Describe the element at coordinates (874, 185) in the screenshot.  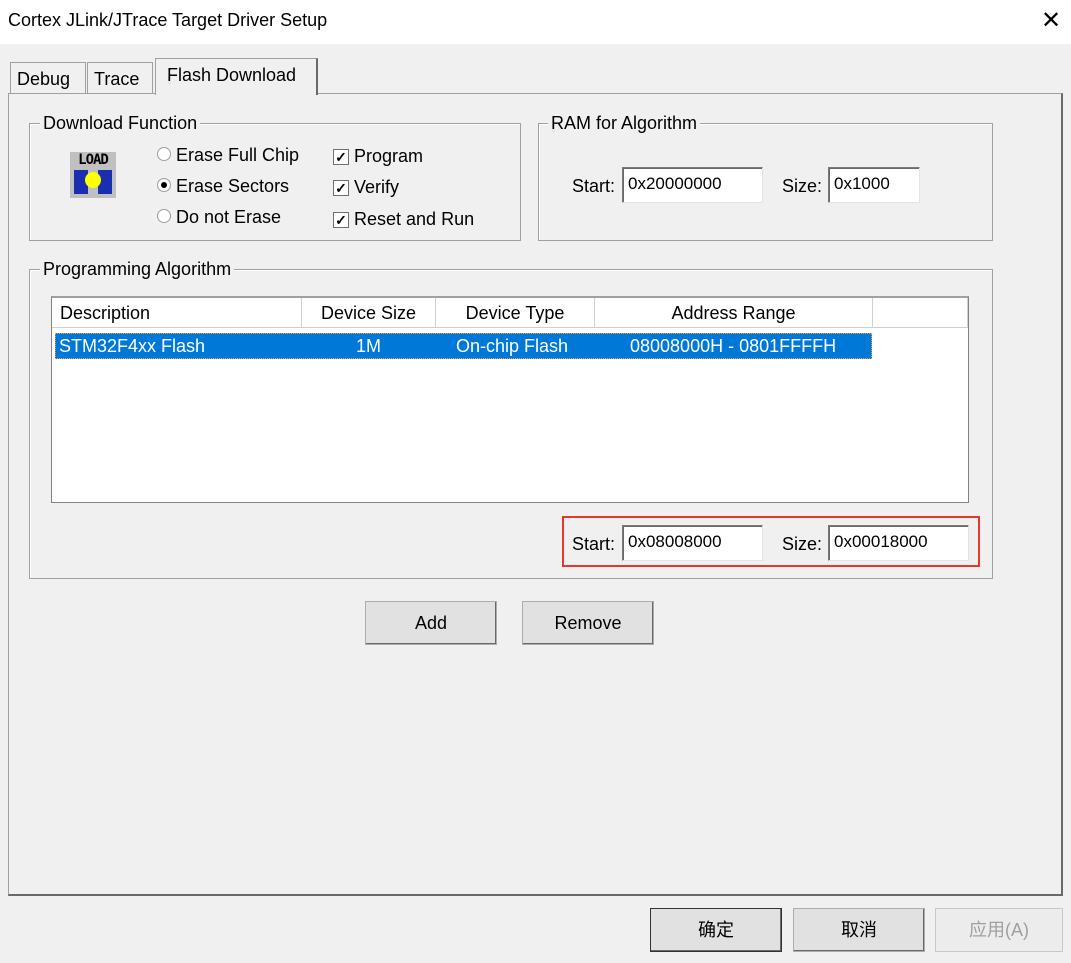
I see `ram-size-input: 0x1000` at that location.